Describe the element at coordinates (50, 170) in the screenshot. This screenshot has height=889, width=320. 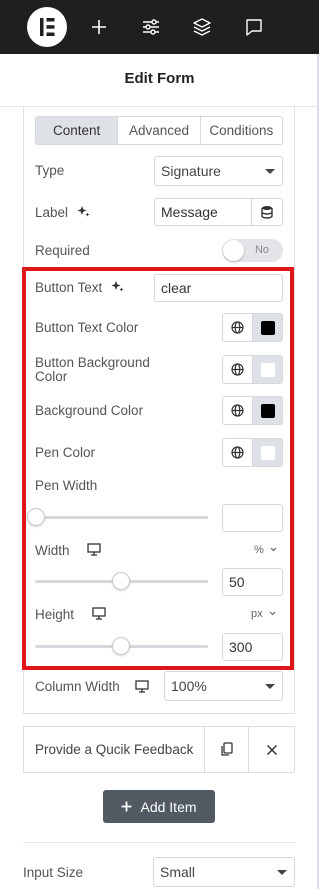
I see `type-label: Type` at that location.